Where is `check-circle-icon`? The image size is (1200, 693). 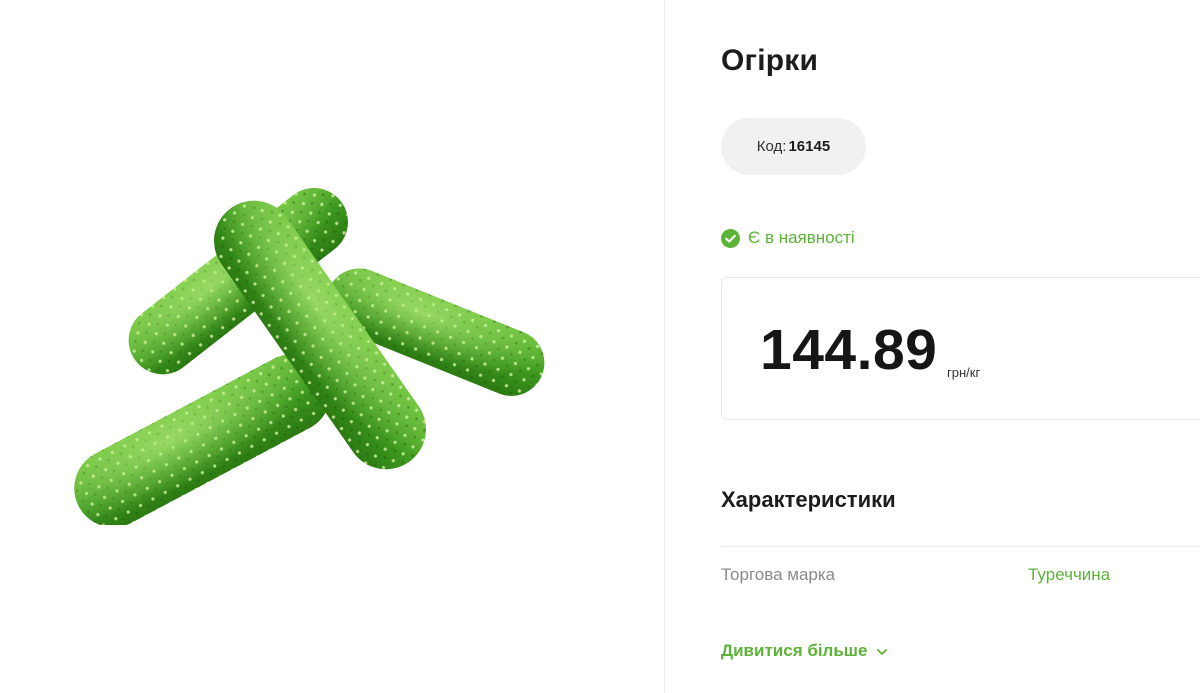
check-circle-icon is located at coordinates (730, 238).